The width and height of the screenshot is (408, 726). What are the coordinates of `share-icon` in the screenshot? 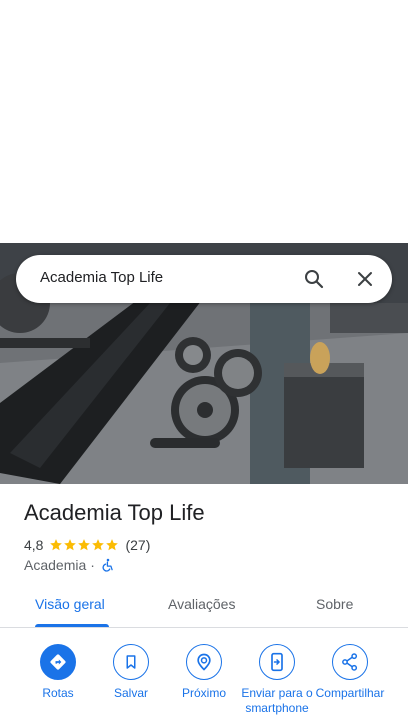 It's located at (350, 662).